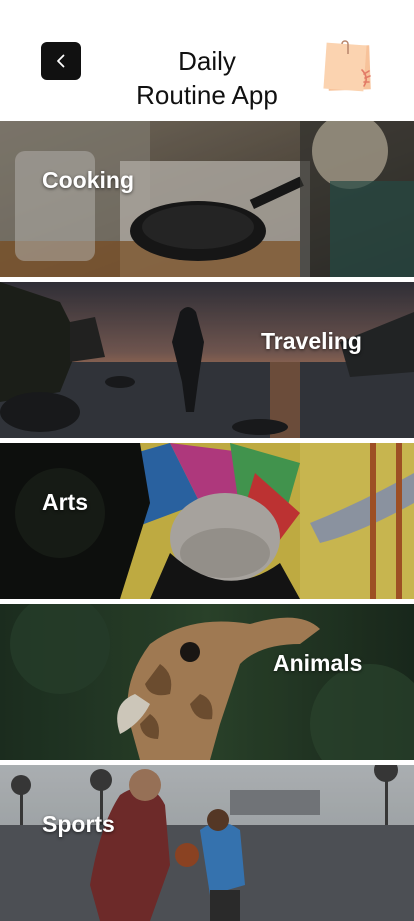 Image resolution: width=414 pixels, height=921 pixels. I want to click on page-title-line1: Daily, so click(207, 61).